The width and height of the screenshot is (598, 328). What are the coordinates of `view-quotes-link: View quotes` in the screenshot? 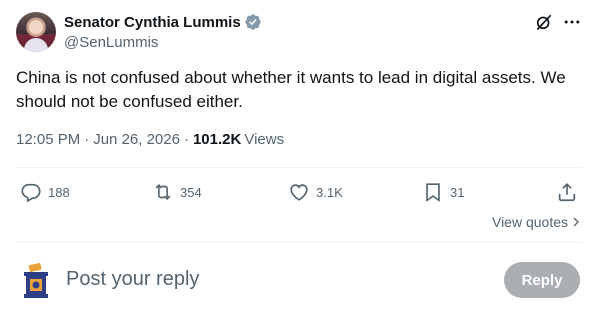 It's located at (537, 222).